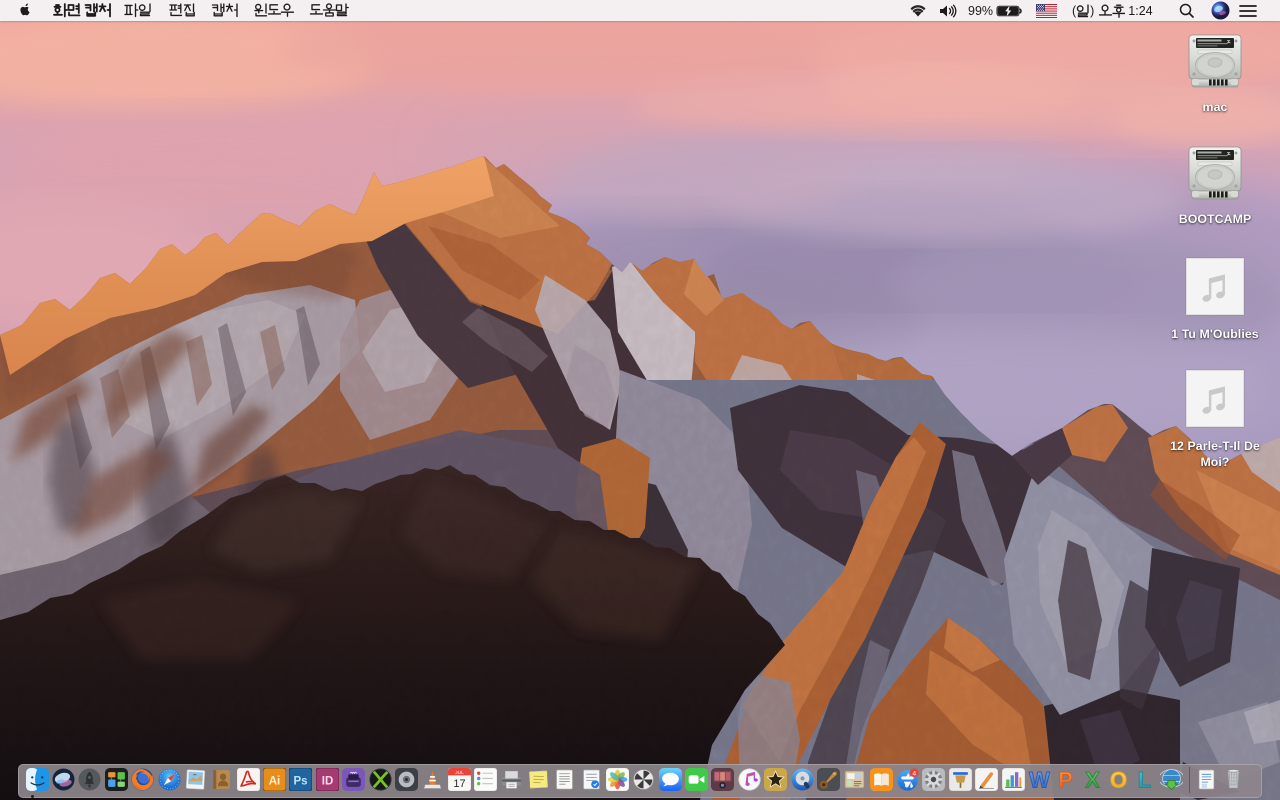  I want to click on svg-text: 17, so click(459, 784).